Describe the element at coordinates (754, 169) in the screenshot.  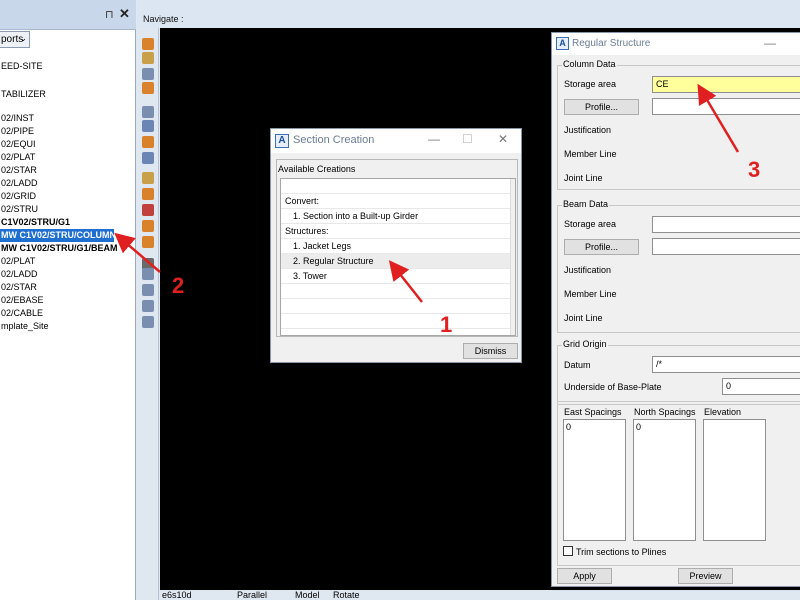
I see `annotation-number-3: 3` at that location.